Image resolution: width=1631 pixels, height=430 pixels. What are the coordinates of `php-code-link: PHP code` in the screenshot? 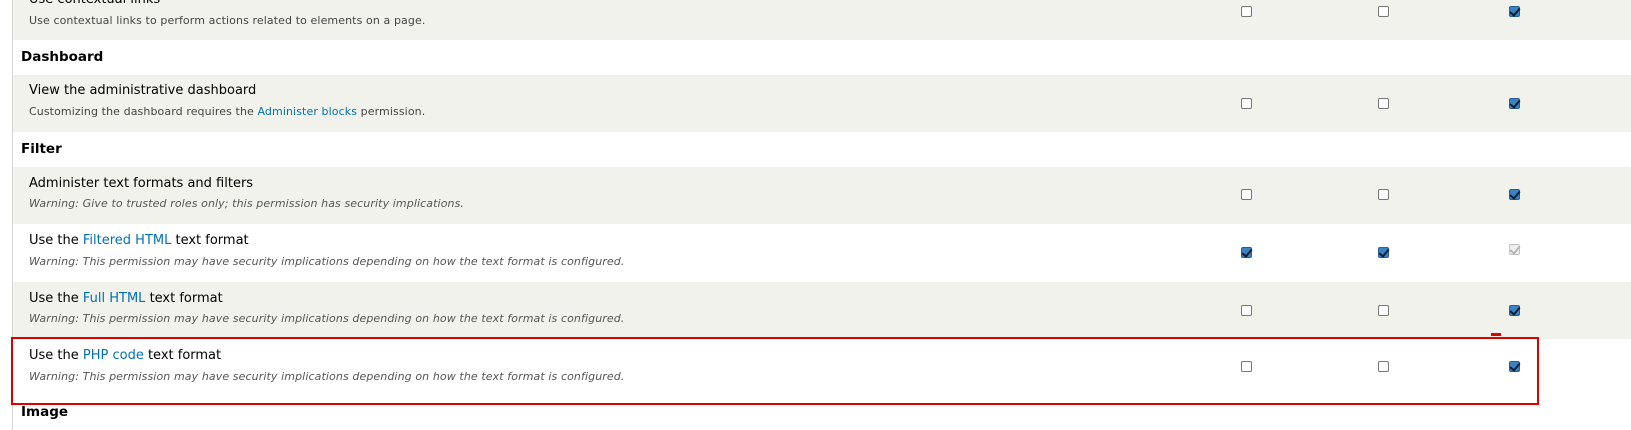 It's located at (113, 355).